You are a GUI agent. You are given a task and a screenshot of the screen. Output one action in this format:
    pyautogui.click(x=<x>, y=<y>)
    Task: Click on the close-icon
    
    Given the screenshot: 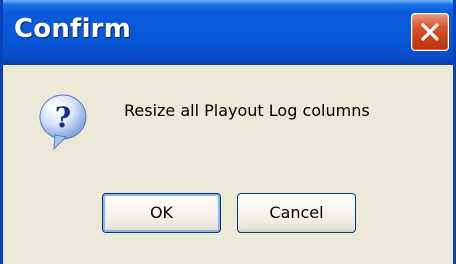 What is the action you would take?
    pyautogui.click(x=430, y=32)
    